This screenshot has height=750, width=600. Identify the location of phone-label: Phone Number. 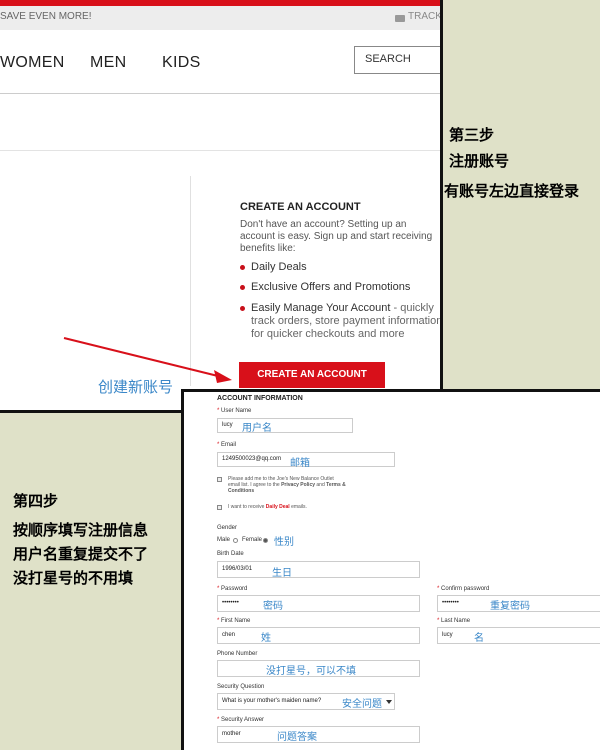
(237, 654).